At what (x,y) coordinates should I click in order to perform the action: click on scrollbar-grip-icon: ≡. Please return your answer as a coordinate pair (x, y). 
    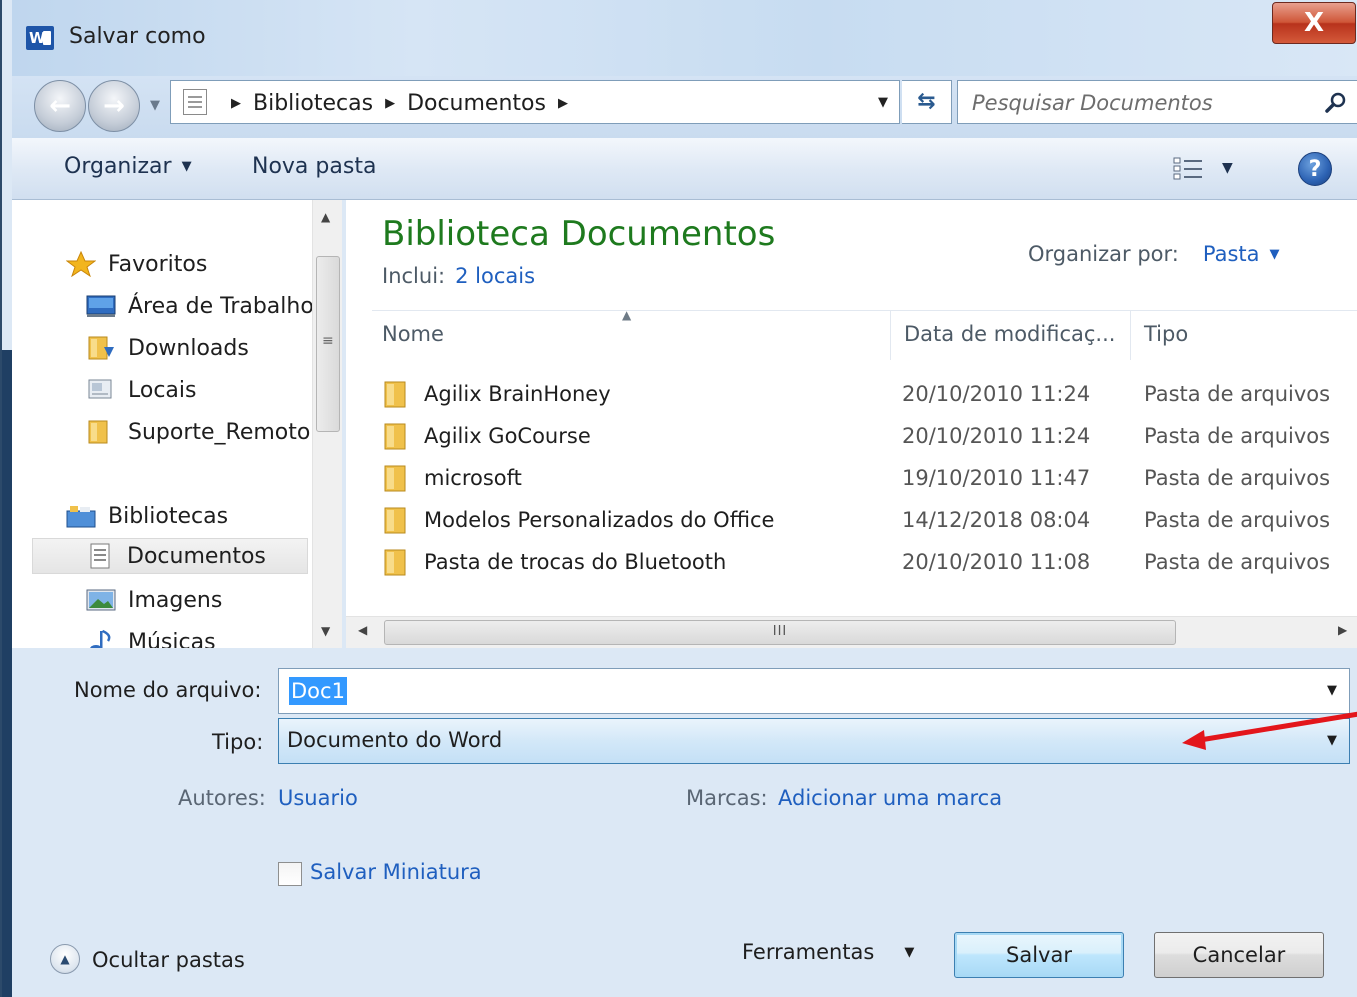
    Looking at the image, I should click on (328, 341).